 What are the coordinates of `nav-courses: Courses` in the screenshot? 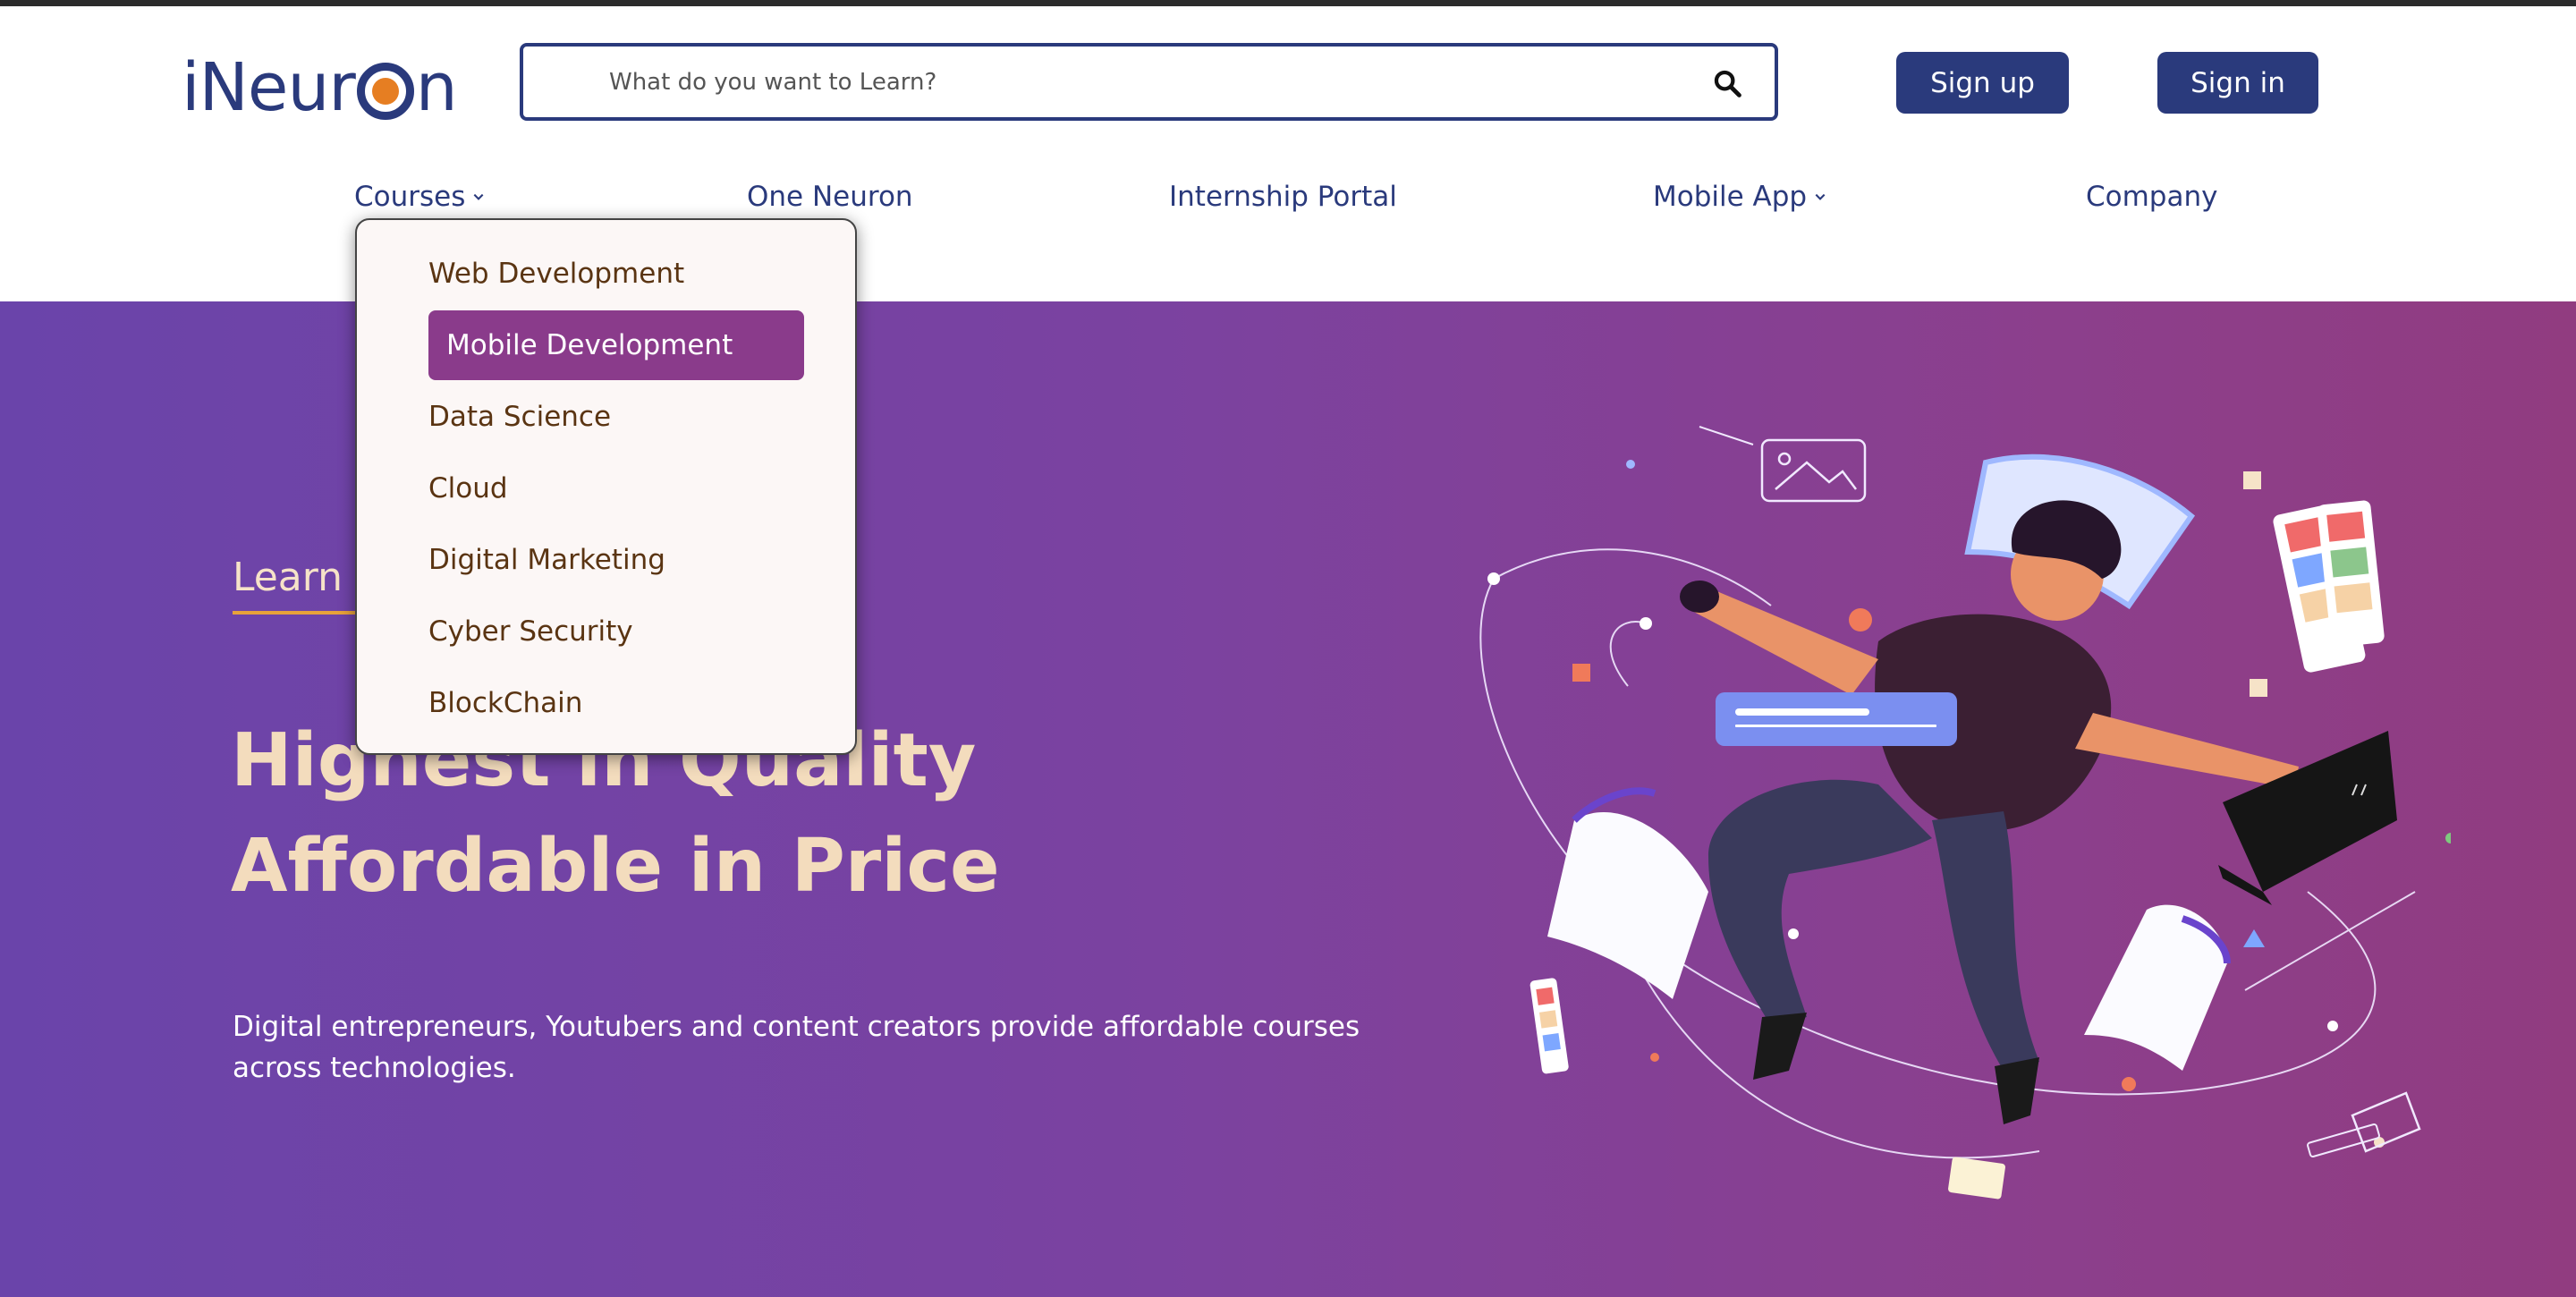 It's located at (419, 197).